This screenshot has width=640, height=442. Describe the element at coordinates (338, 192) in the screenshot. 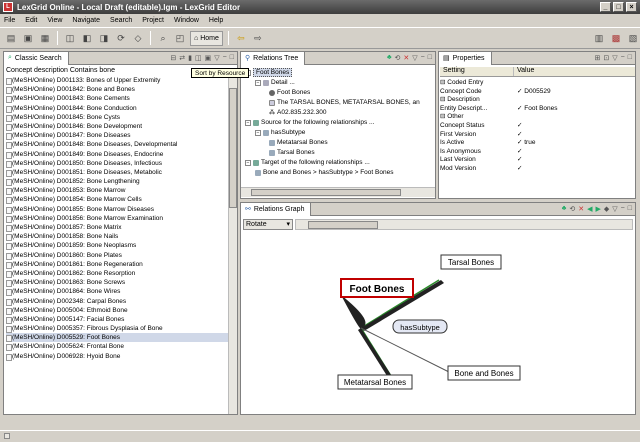

I see `tree-hscroll` at that location.